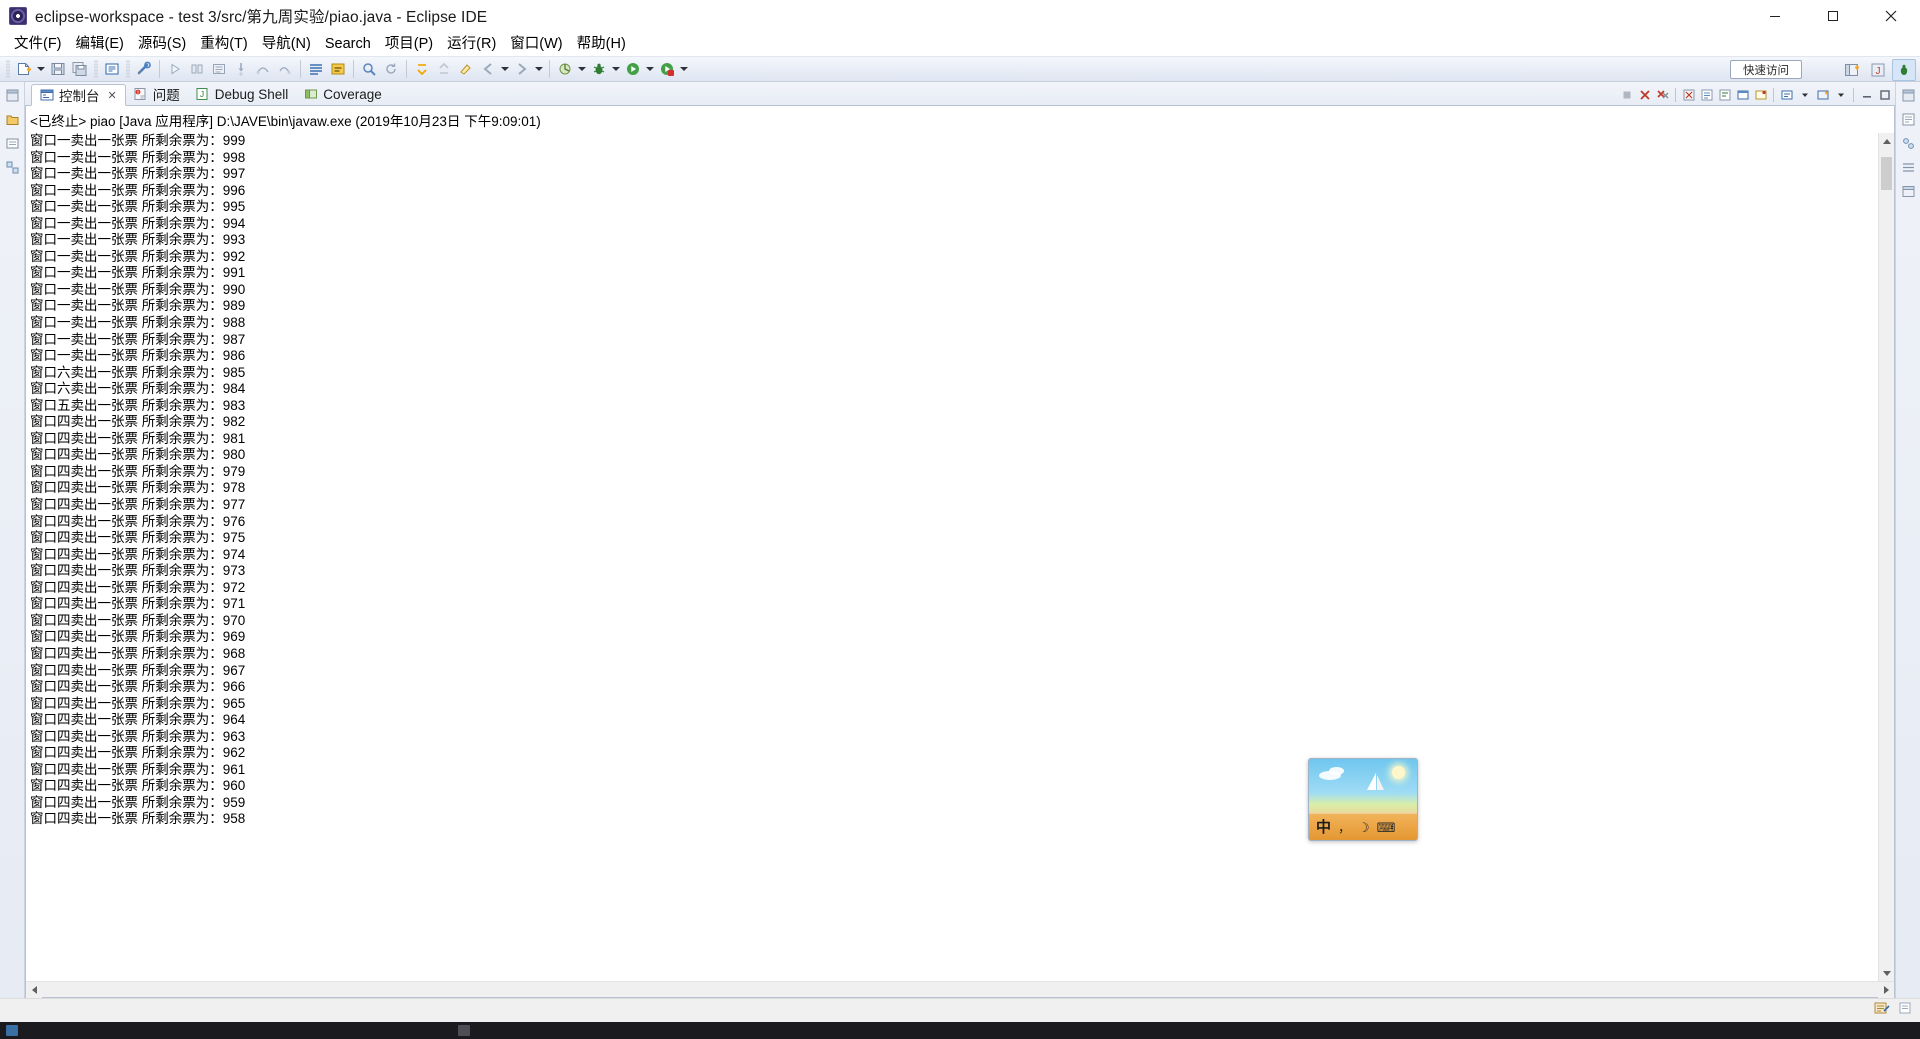 Image resolution: width=1920 pixels, height=1039 pixels. Describe the element at coordinates (34, 989) in the screenshot. I see `scroll-left-button` at that location.